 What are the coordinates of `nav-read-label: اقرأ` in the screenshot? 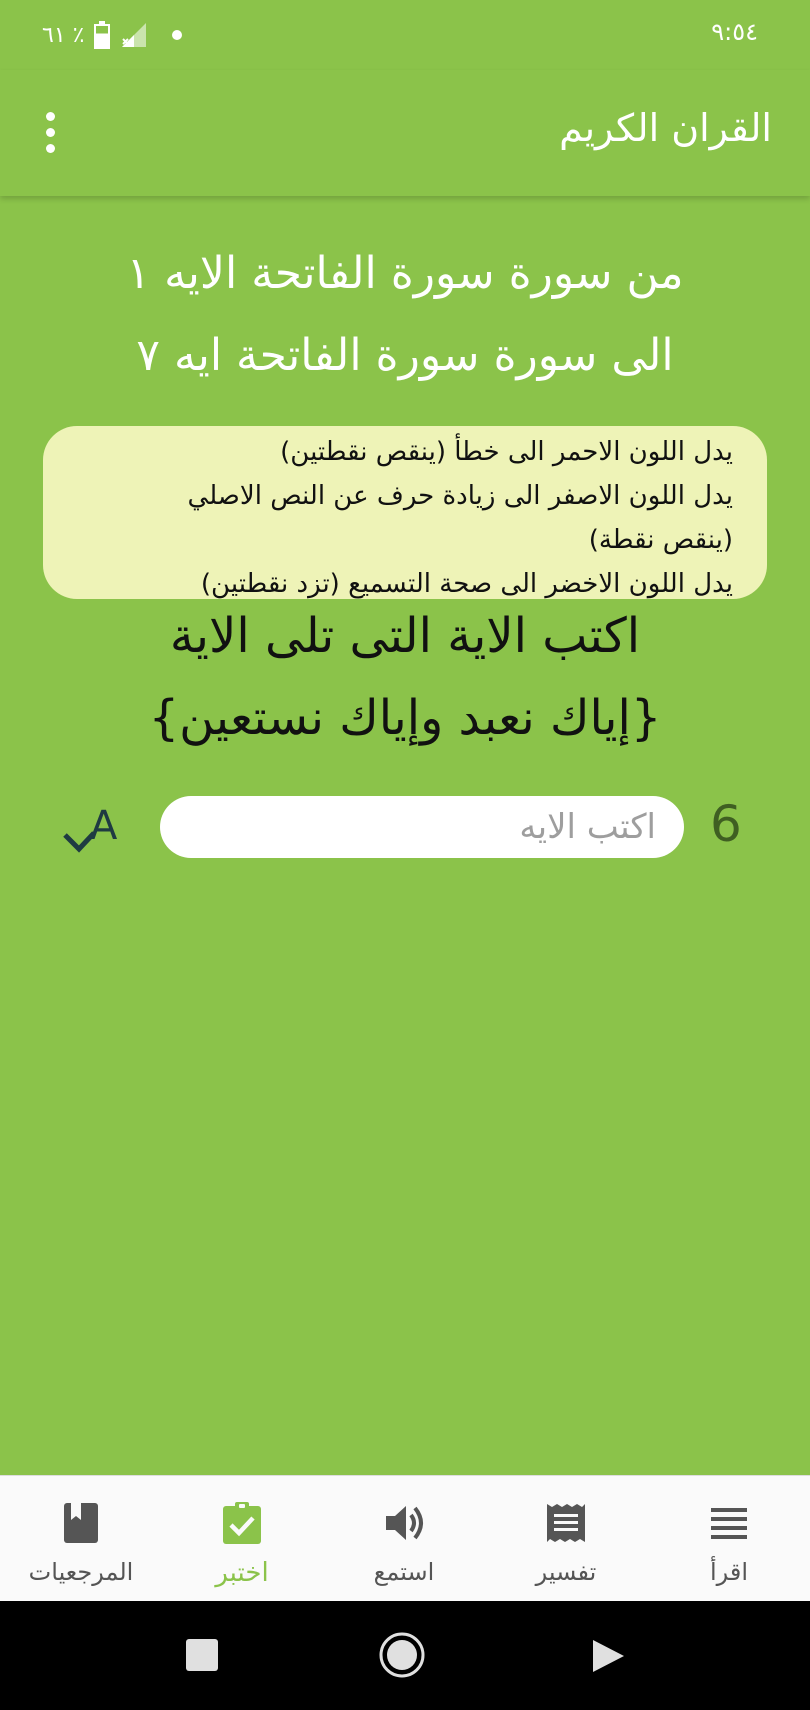 It's located at (729, 1572).